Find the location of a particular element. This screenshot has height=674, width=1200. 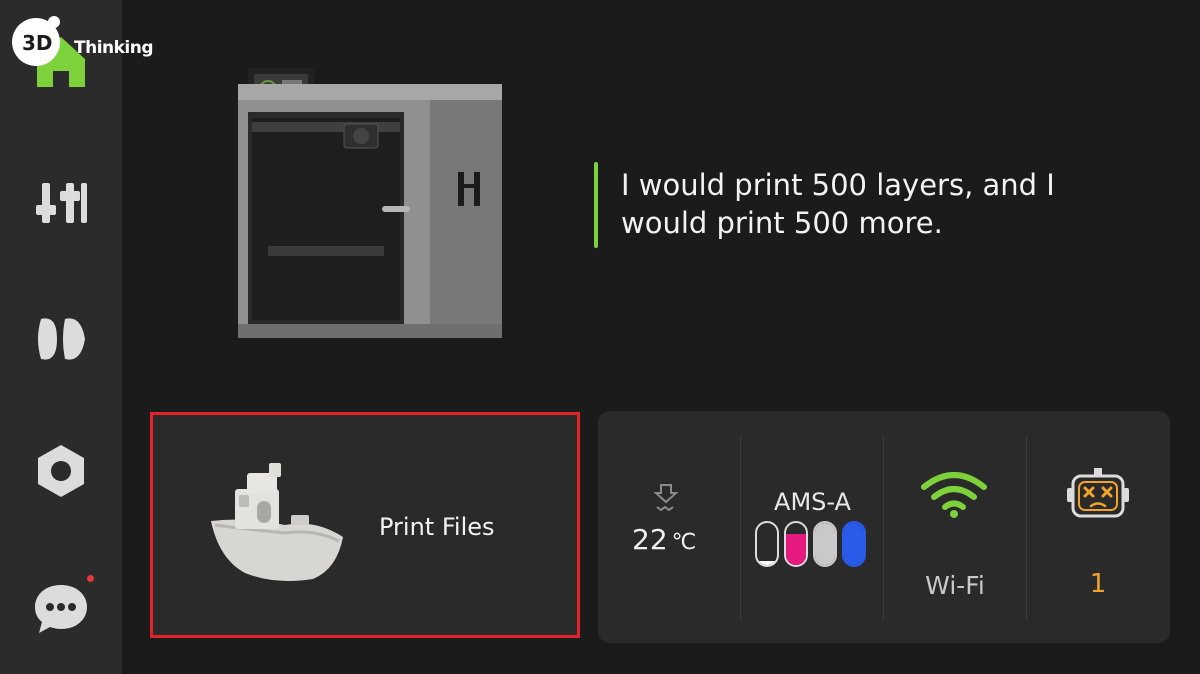

nut-icon is located at coordinates (61, 471).